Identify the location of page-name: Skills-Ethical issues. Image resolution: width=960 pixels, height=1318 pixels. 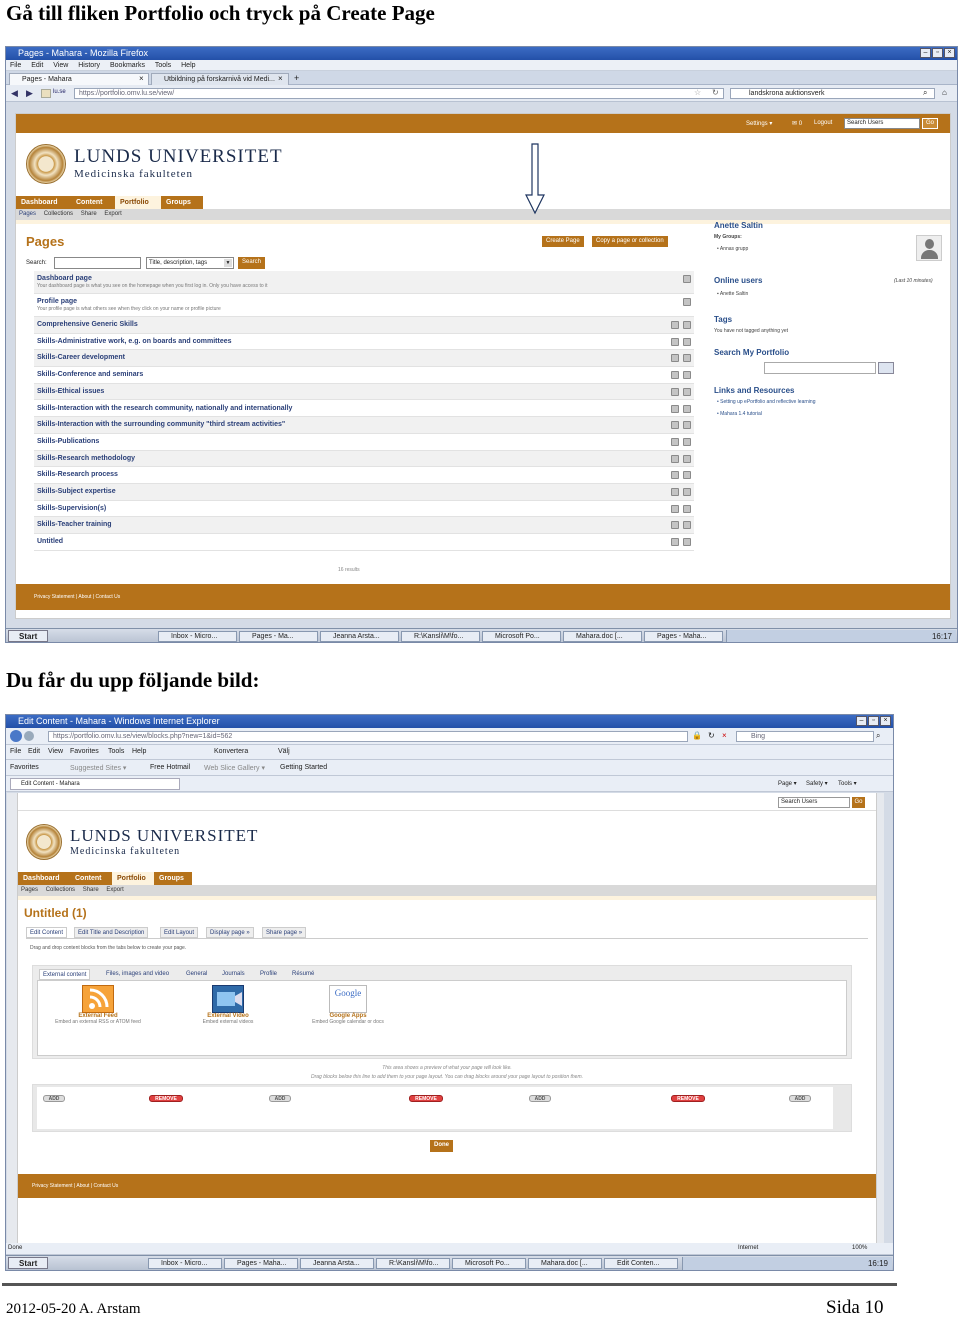
(70, 391).